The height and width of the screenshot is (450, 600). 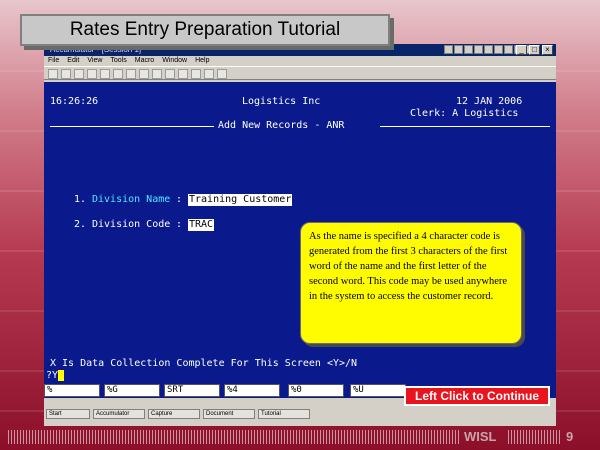 I want to click on field-2-colon: :, so click(x=179, y=224).